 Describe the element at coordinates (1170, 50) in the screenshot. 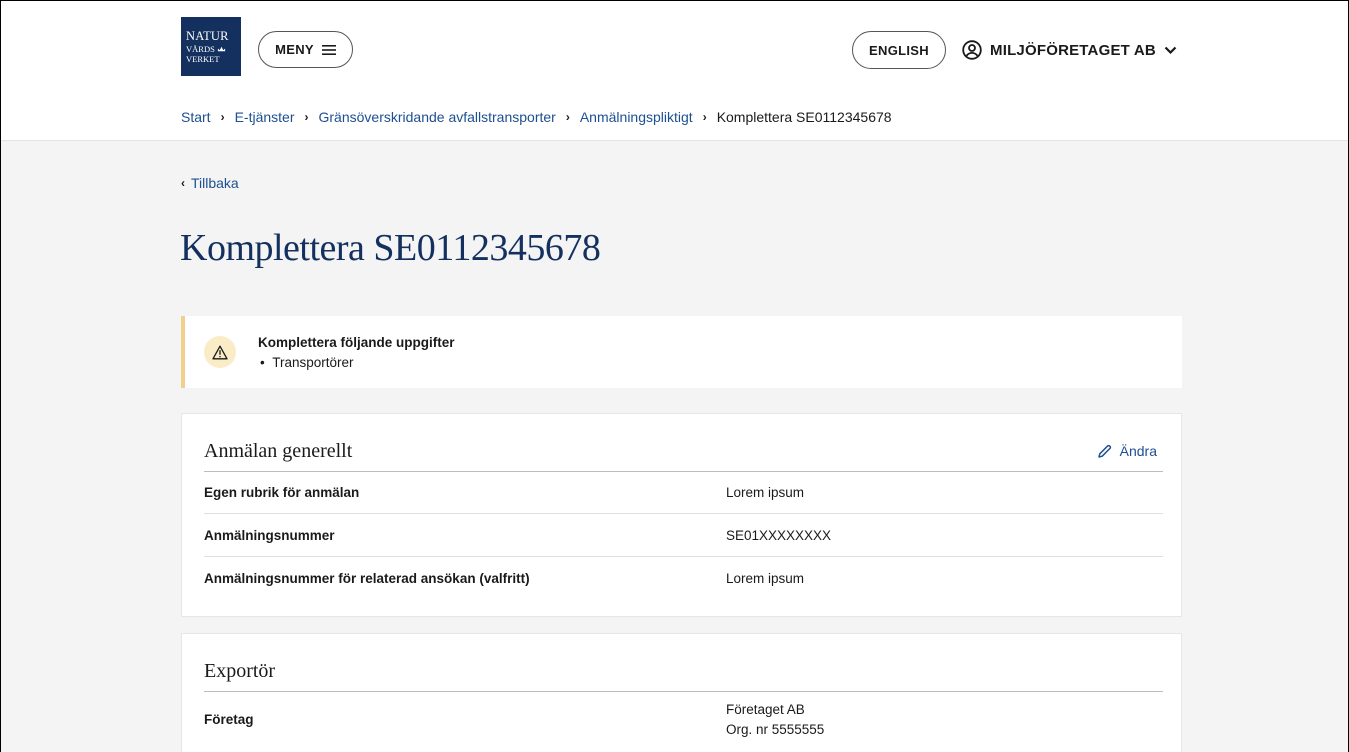

I see `chevron-down-icon` at that location.